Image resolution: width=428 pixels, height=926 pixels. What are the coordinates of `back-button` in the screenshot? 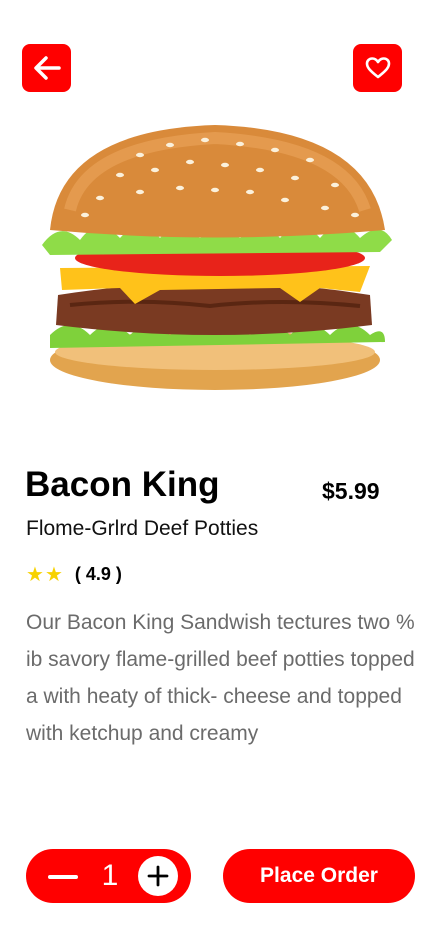 It's located at (46, 68).